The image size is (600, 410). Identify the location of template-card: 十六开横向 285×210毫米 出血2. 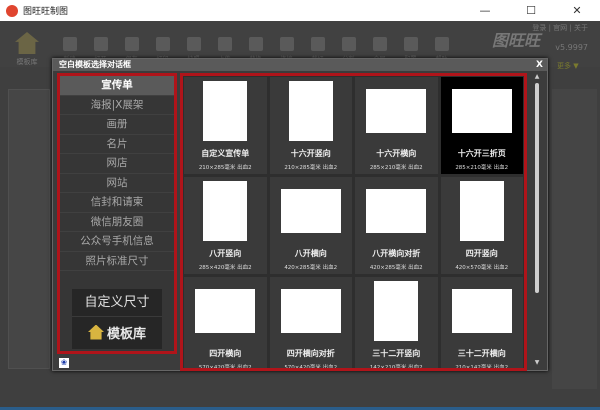
(396, 125).